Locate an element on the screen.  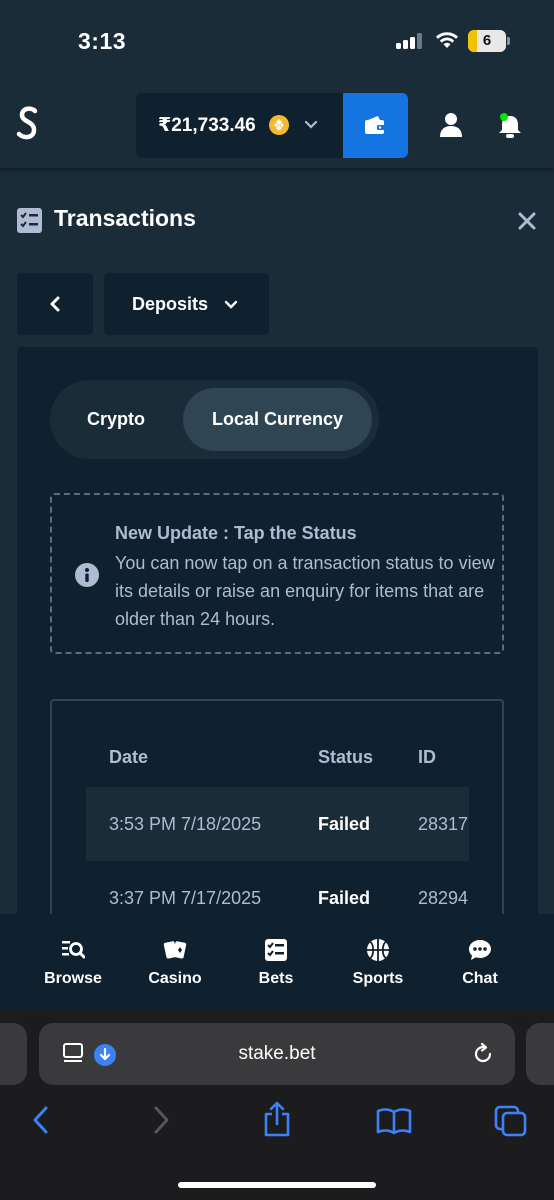
next-tab-preview is located at coordinates (540, 1054).